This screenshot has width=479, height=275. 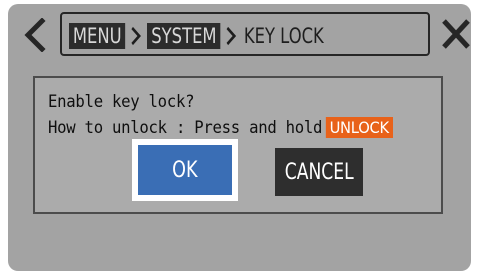 I want to click on unlock-key-badge: UNLOCK, so click(x=359, y=127).